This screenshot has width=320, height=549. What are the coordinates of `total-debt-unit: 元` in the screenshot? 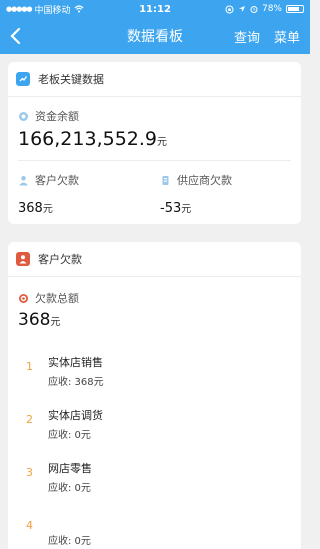 It's located at (55, 322).